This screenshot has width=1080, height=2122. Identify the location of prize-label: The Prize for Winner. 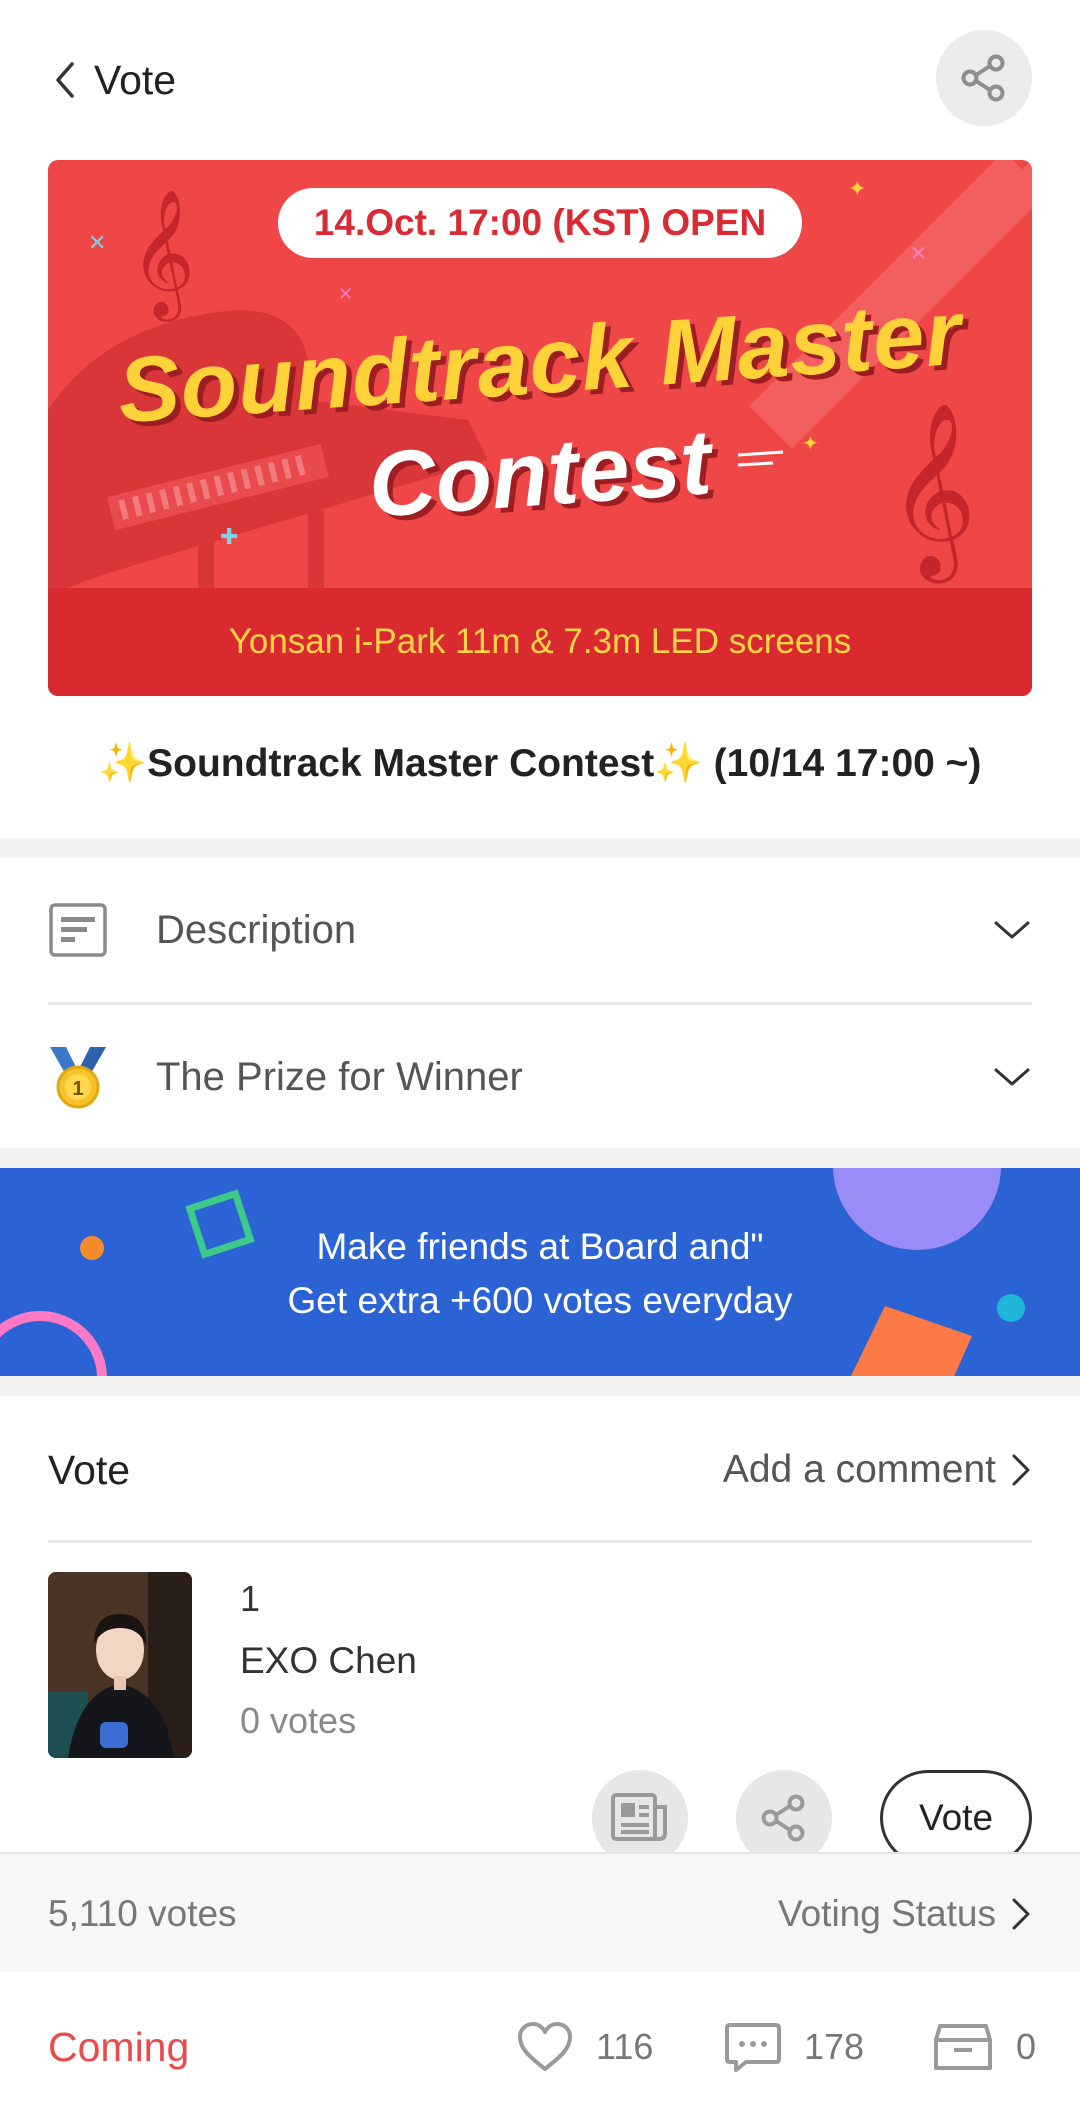
(339, 1076).